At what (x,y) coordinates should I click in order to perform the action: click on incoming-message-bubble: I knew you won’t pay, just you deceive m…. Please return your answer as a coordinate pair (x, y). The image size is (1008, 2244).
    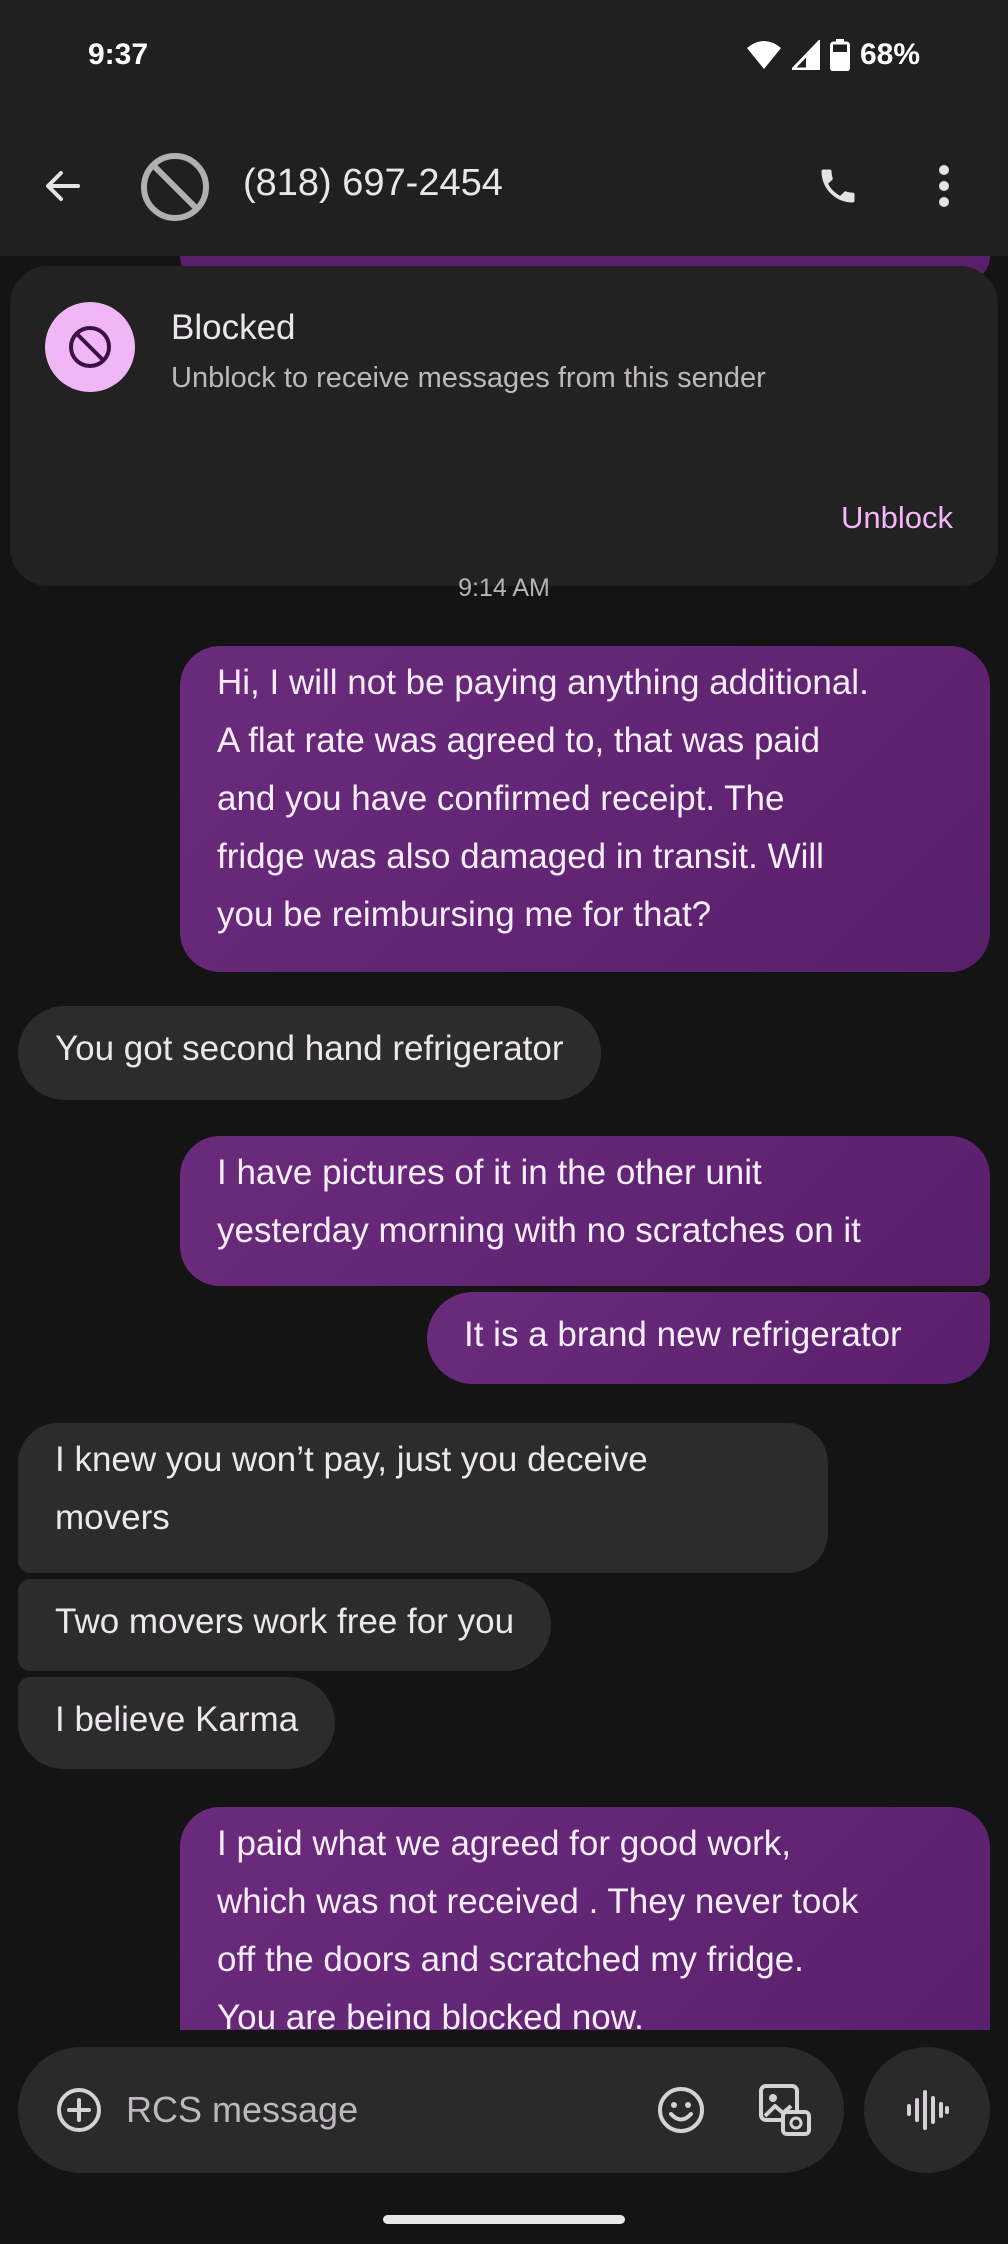
    Looking at the image, I should click on (423, 1498).